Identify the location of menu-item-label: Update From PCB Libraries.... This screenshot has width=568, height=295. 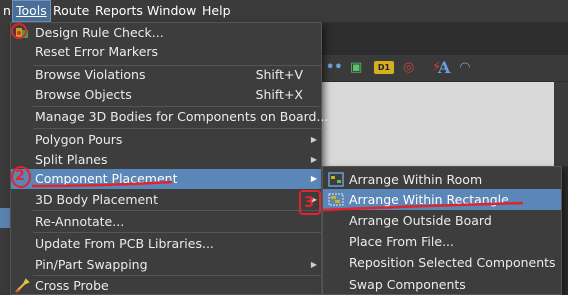
(124, 243).